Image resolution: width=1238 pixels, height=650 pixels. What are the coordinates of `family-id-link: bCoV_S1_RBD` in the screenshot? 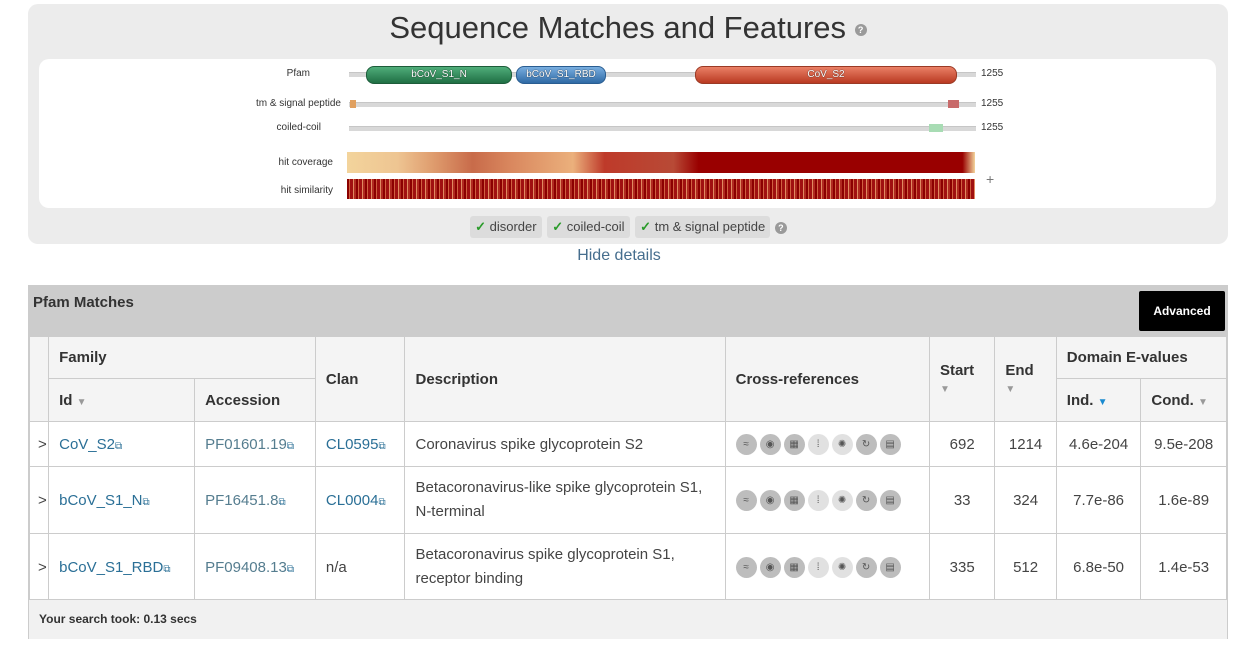 It's located at (111, 567).